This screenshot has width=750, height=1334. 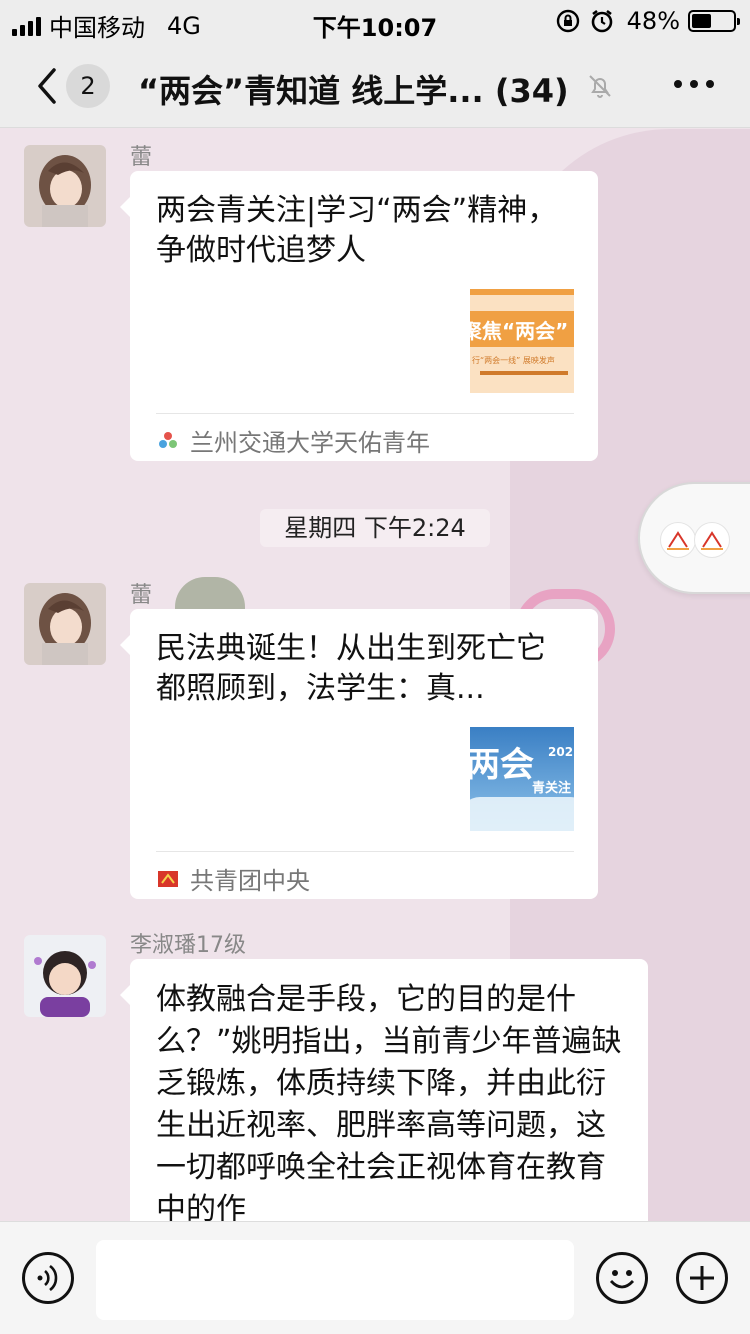 I want to click on article-source: 共青团中央, so click(x=233, y=878).